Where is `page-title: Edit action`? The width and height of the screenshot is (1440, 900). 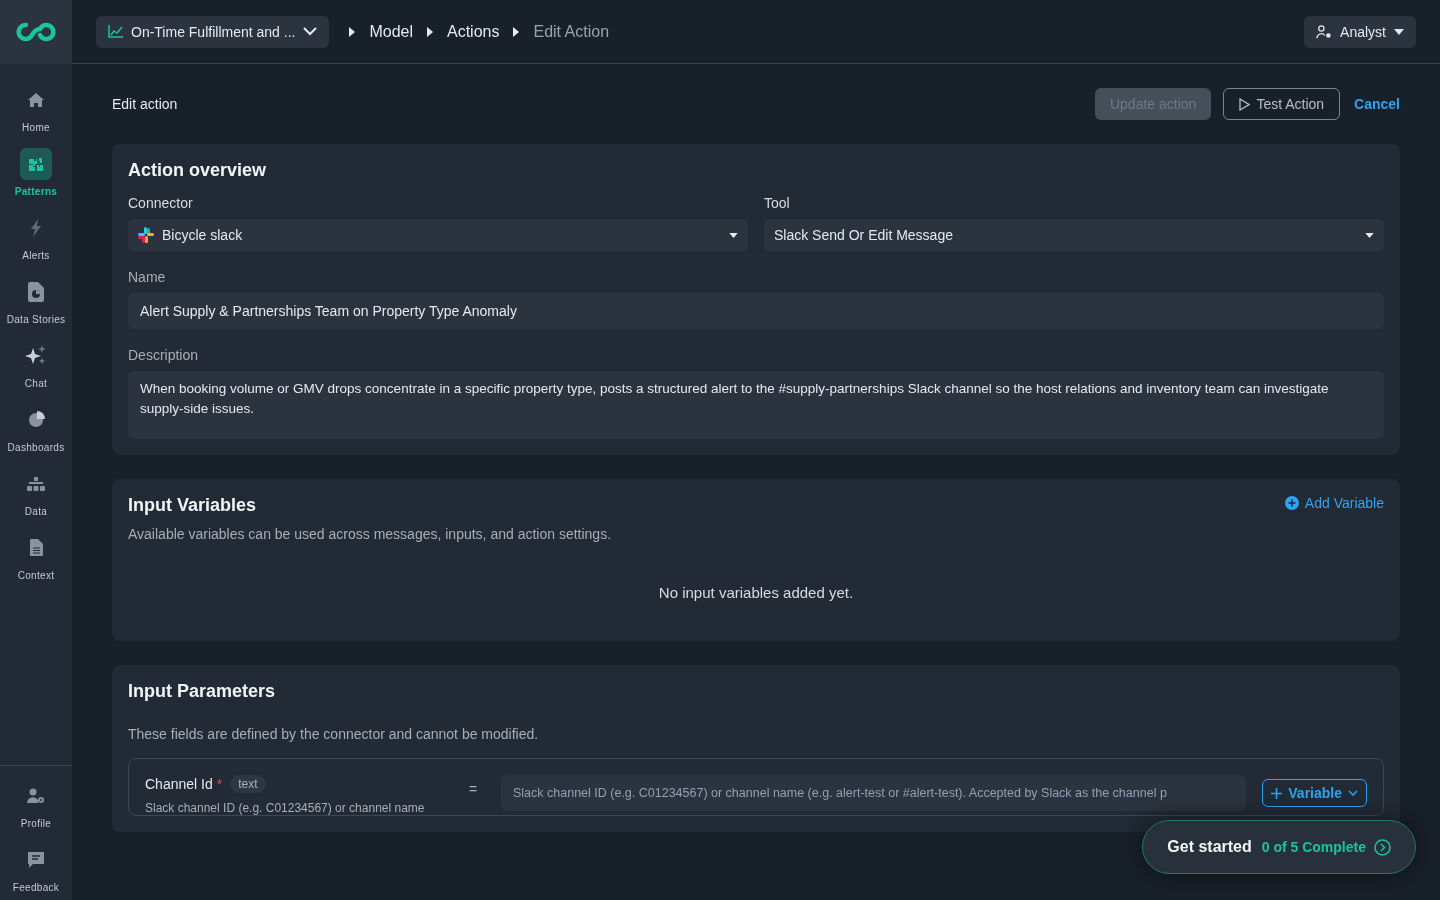
page-title: Edit action is located at coordinates (145, 104).